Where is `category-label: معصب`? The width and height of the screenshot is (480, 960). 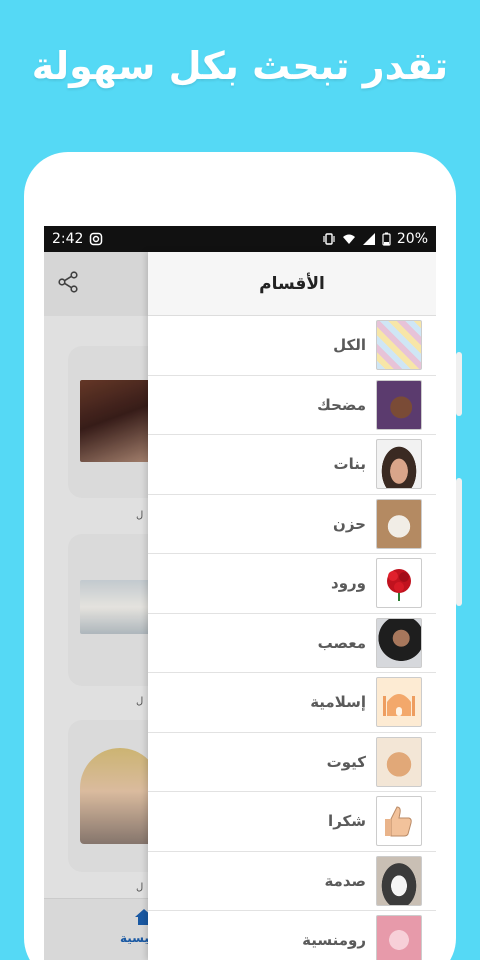 category-label: معصب is located at coordinates (341, 642).